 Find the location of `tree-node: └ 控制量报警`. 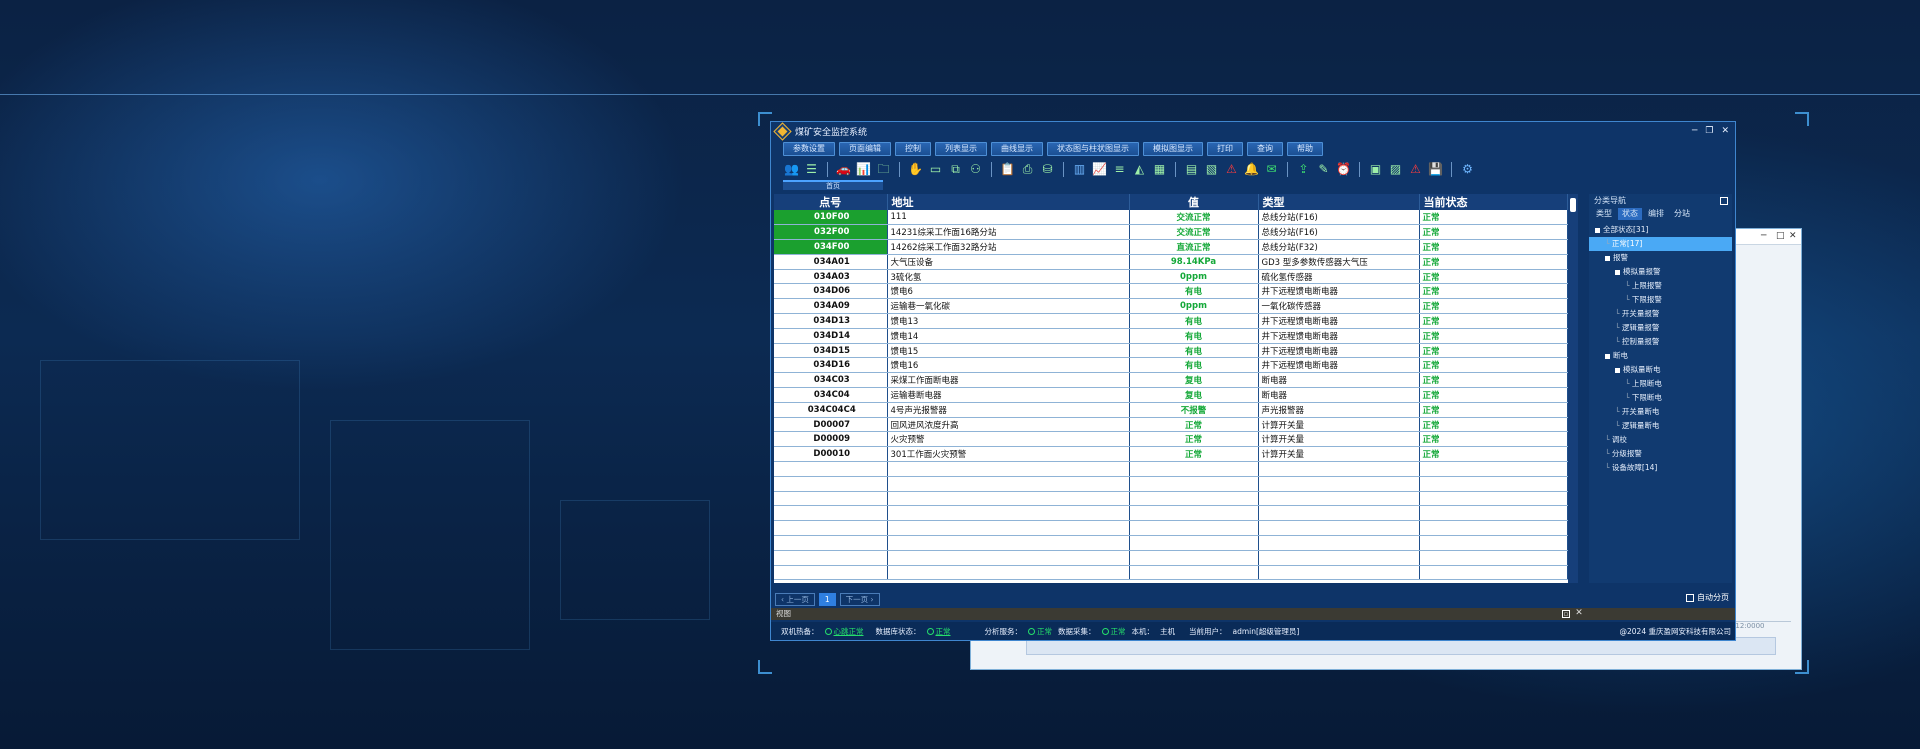

tree-node: └ 控制量报警 is located at coordinates (1660, 342).